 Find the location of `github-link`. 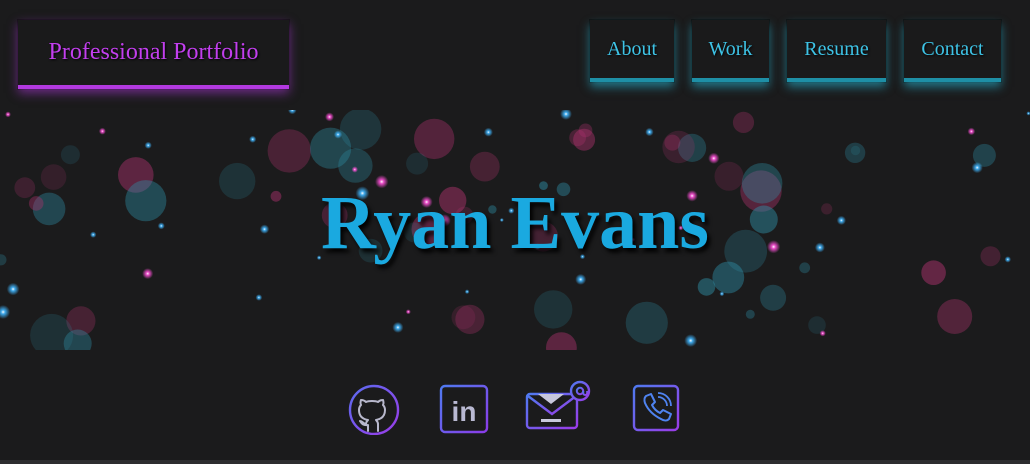

github-link is located at coordinates (374, 408).